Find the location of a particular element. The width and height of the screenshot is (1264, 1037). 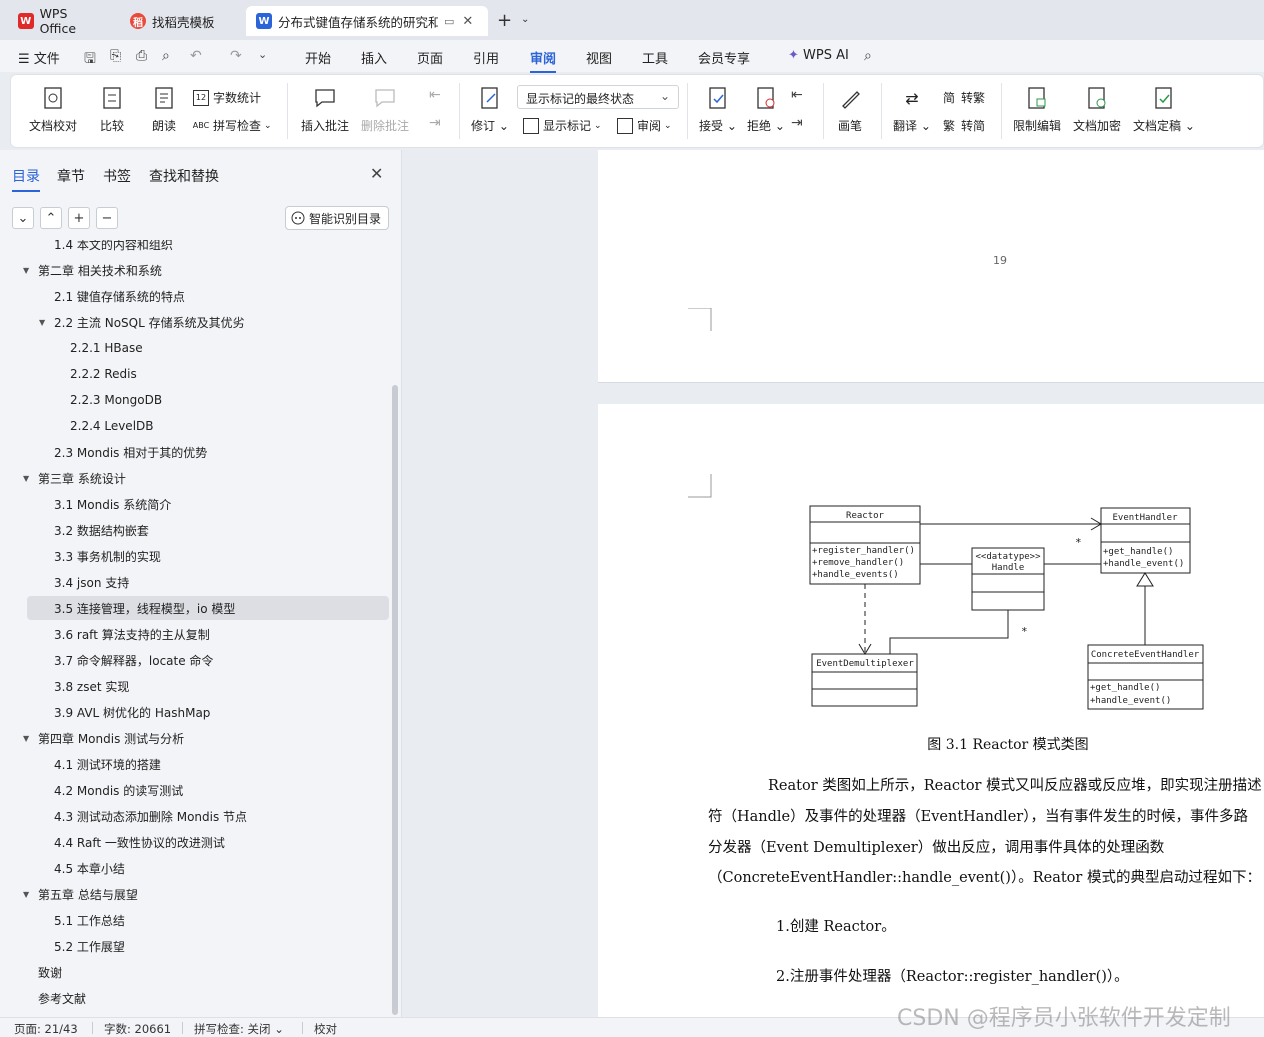

add-heading-icon: + is located at coordinates (79, 218).